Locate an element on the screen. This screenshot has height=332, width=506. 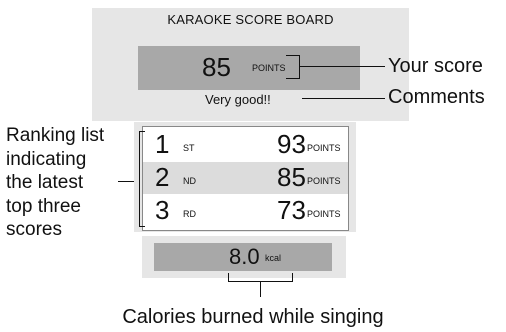
rank-score: 73 is located at coordinates (291, 210).